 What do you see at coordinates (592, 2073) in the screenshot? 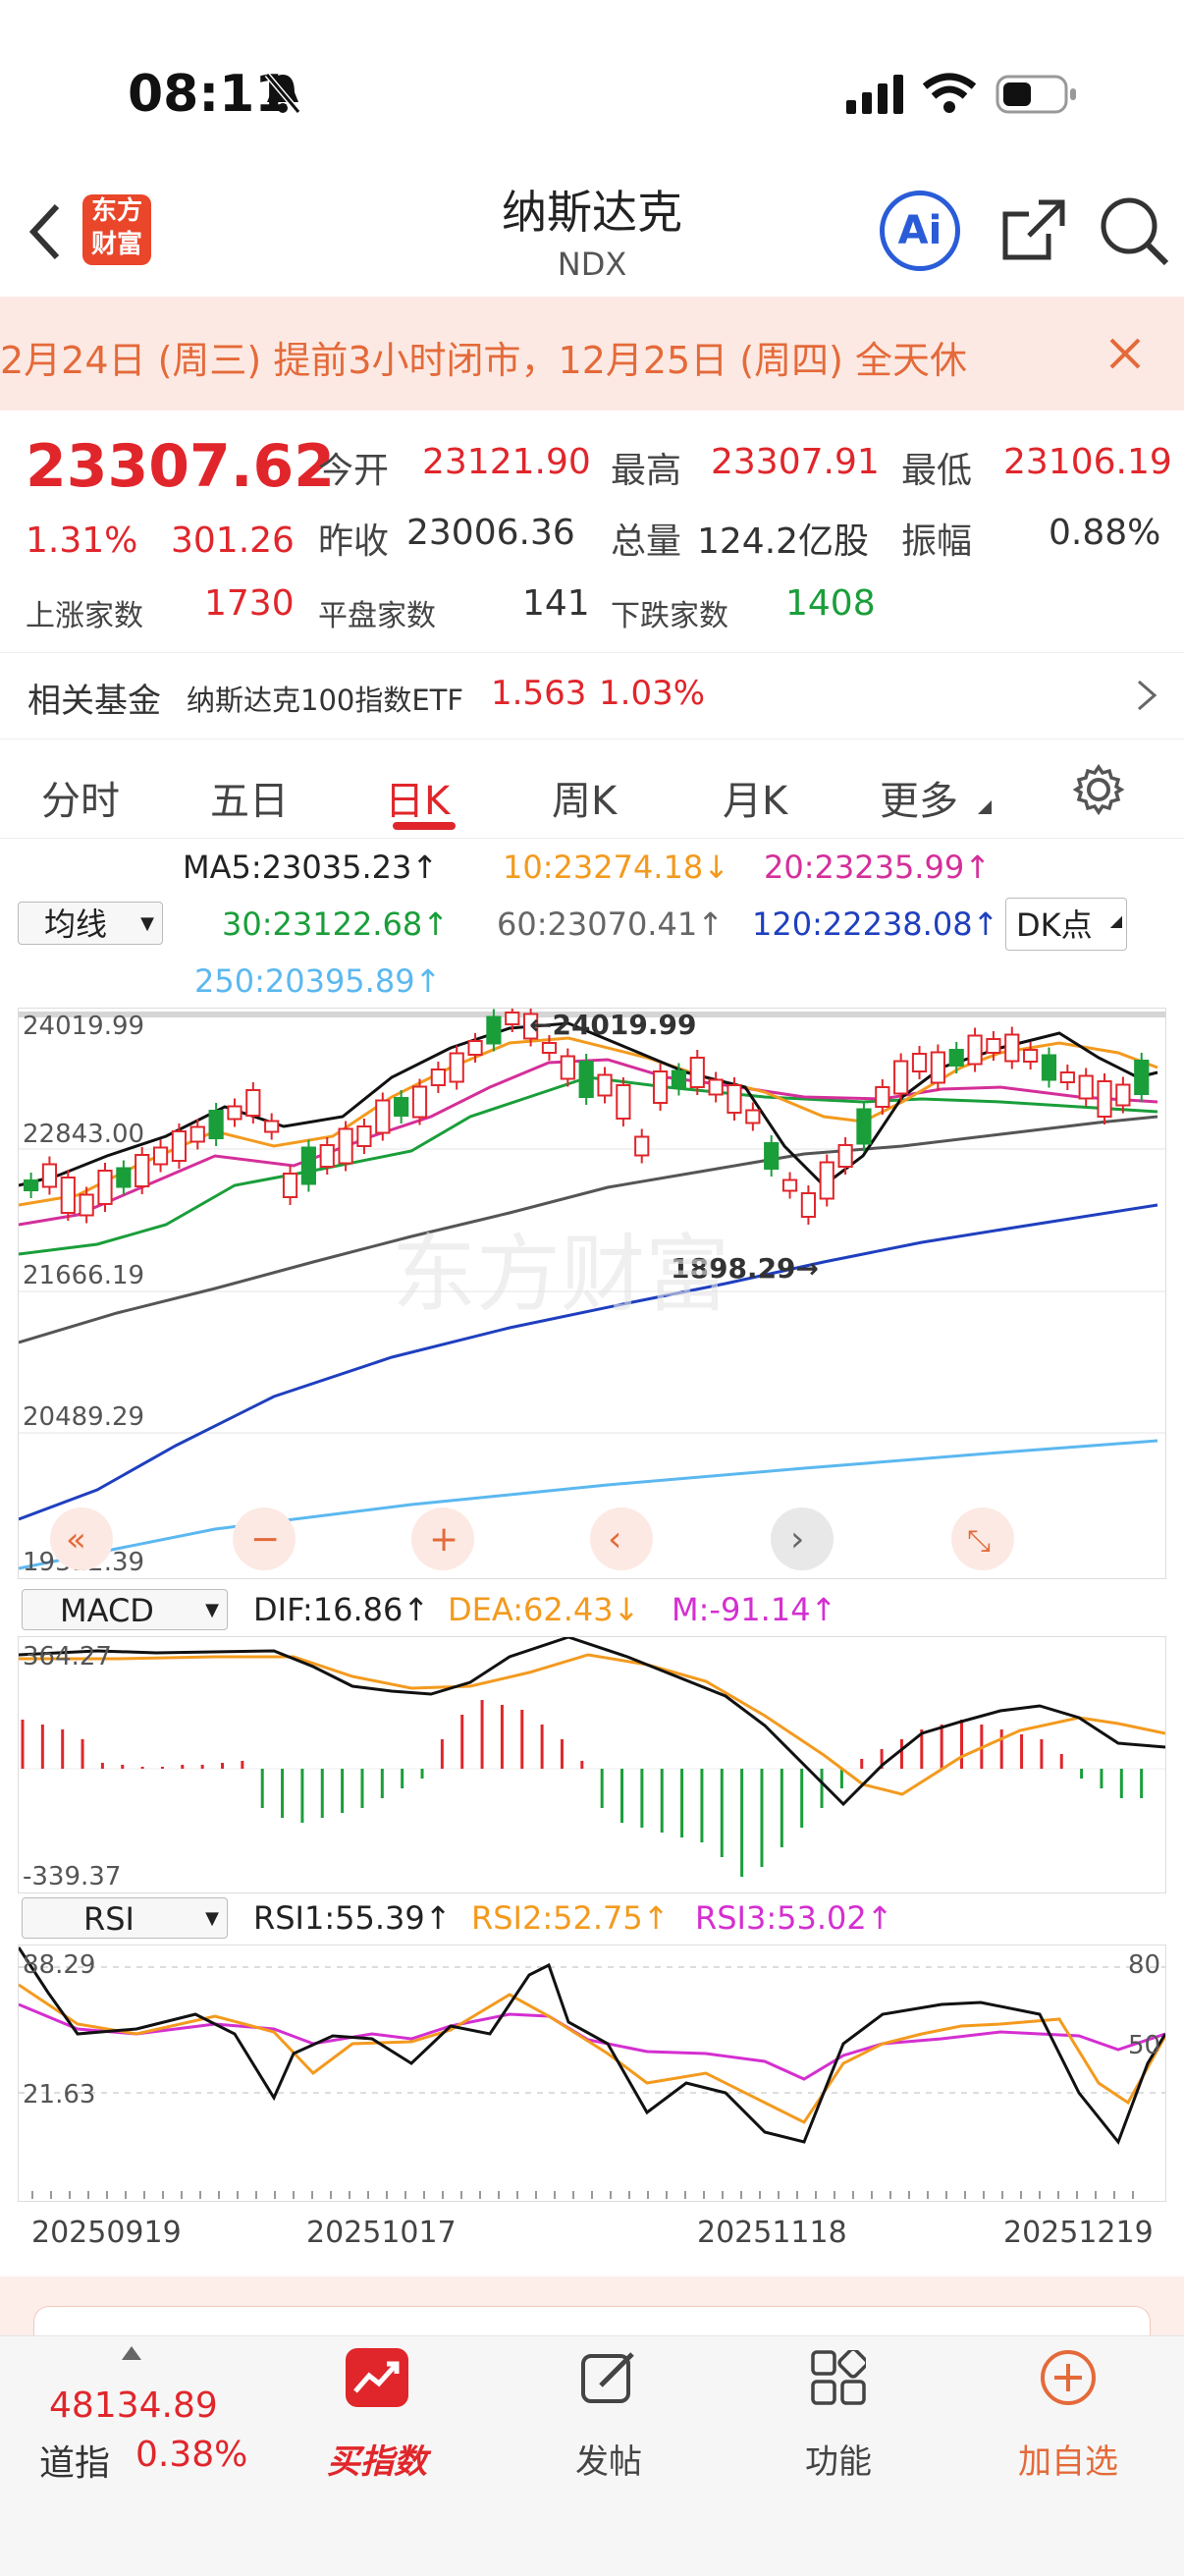
I see `rsi-chart: 88.29 21.63 80 50` at bounding box center [592, 2073].